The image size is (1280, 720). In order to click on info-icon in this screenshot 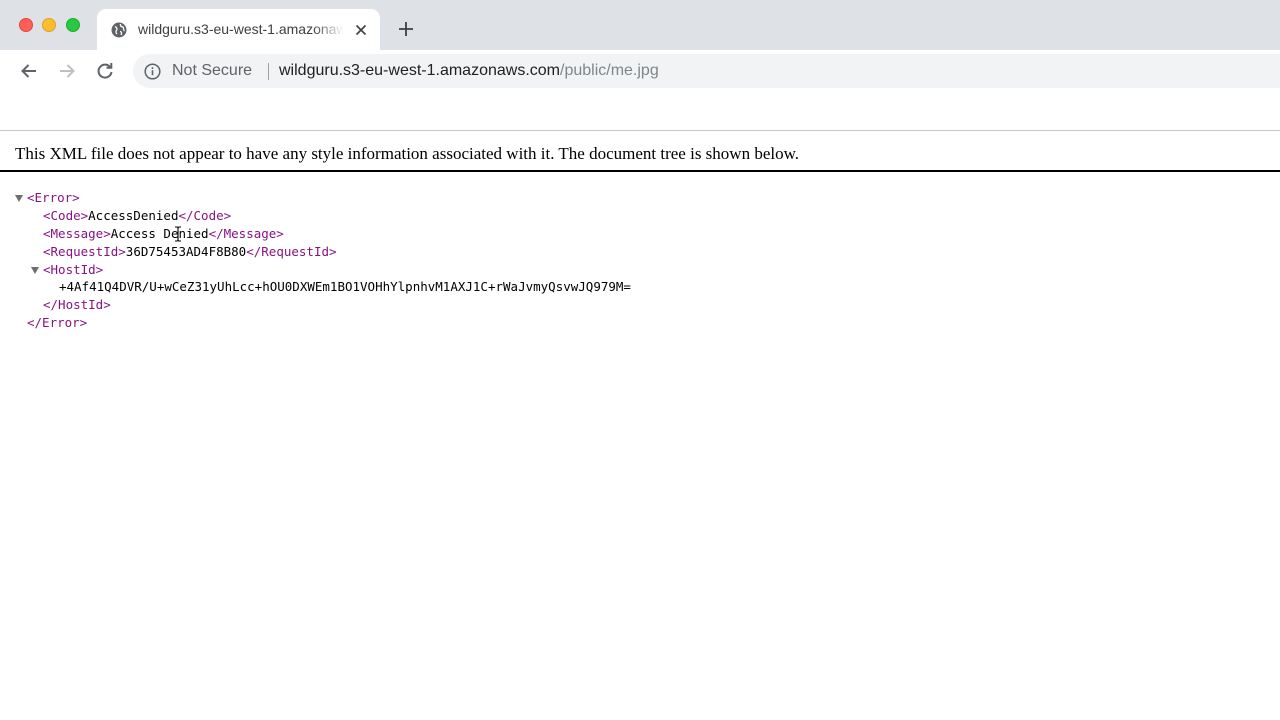, I will do `click(152, 71)`.